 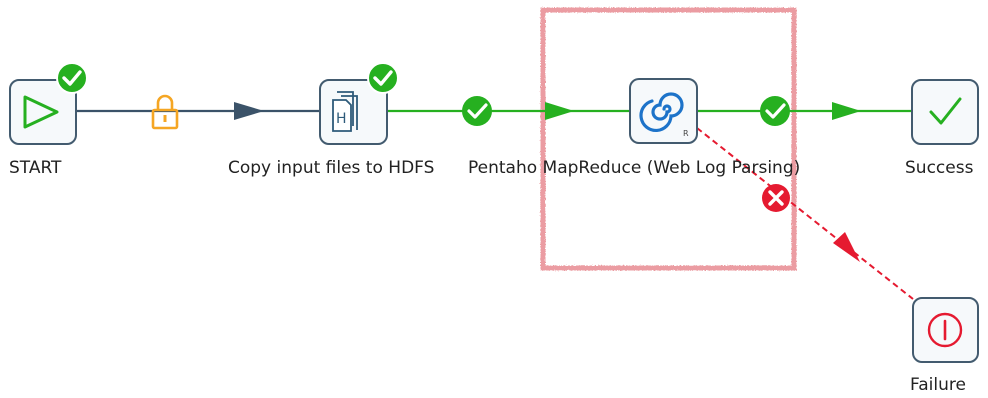 I want to click on start-node-label: START, so click(x=35, y=168).